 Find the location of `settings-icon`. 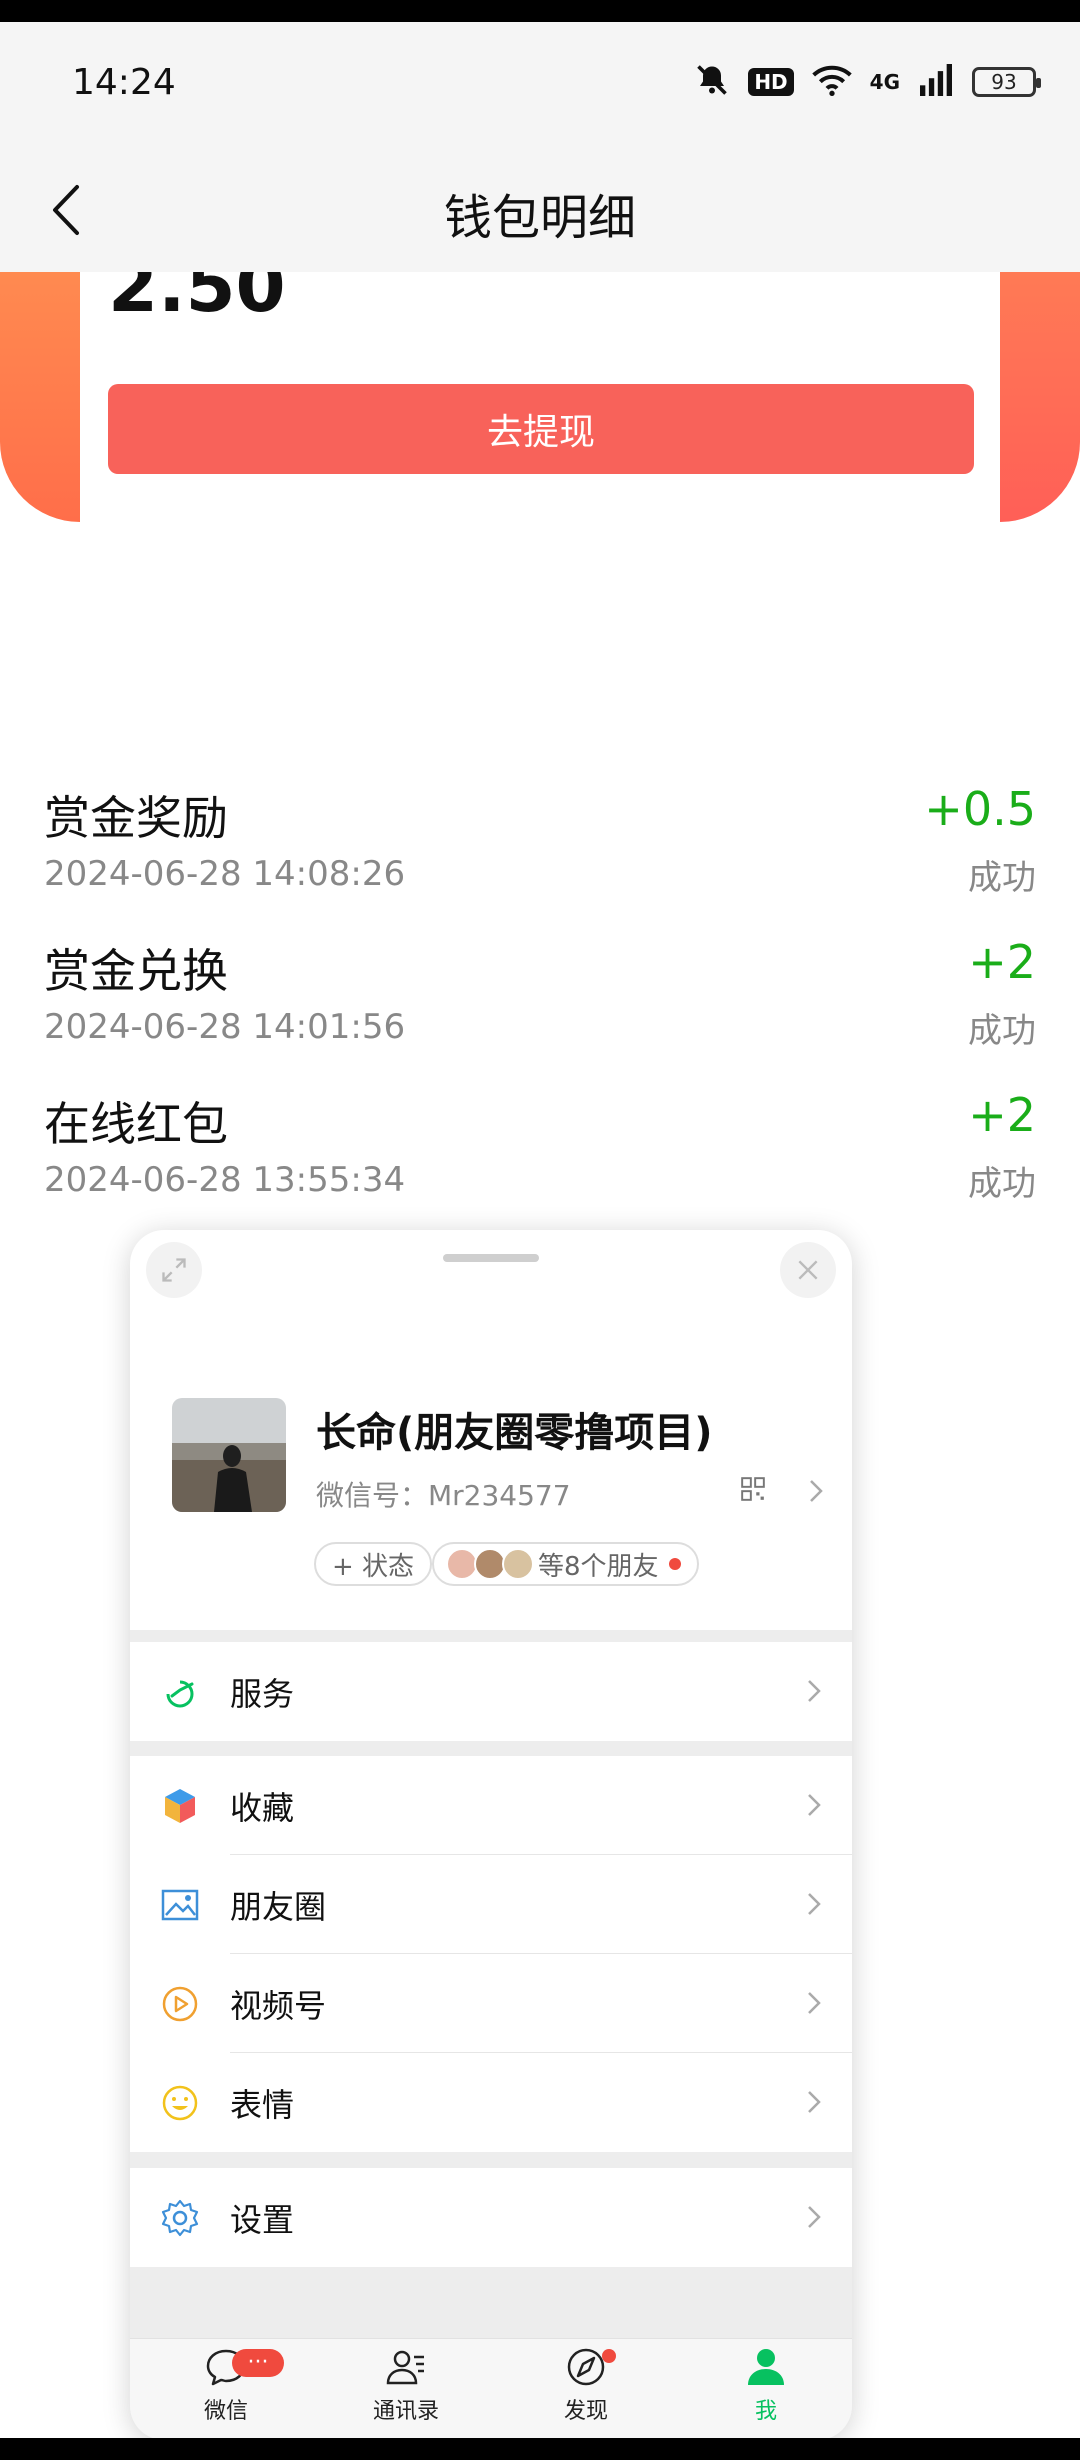

settings-icon is located at coordinates (180, 2218).